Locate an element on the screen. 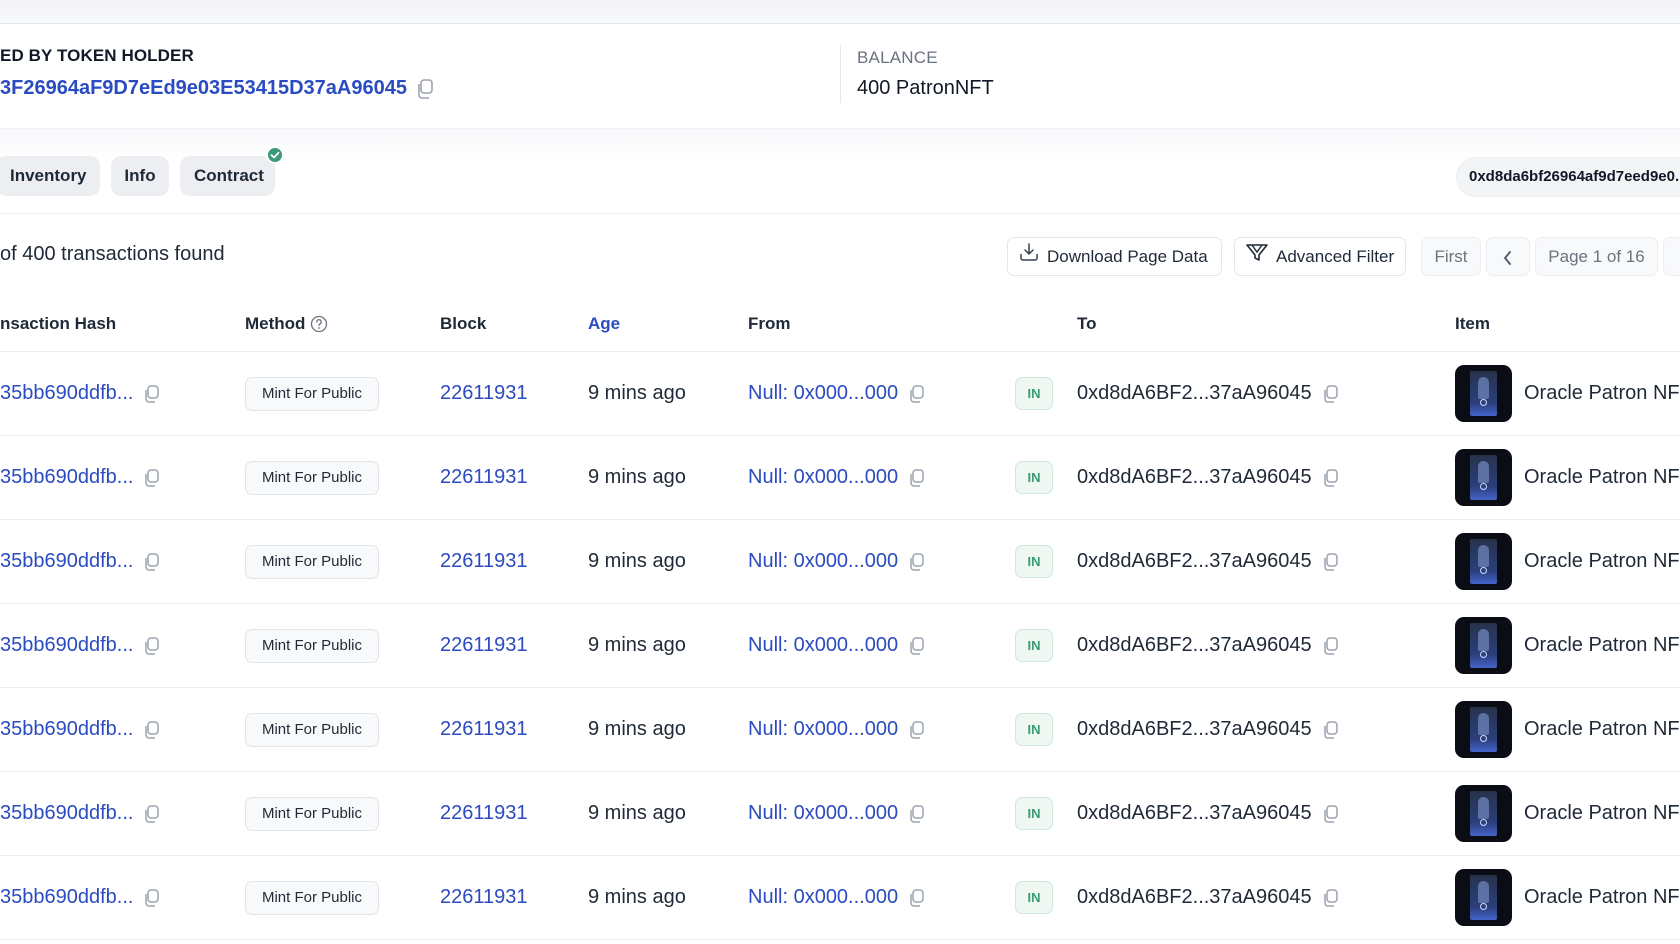  filter-label: Advanced Filter is located at coordinates (1335, 256).